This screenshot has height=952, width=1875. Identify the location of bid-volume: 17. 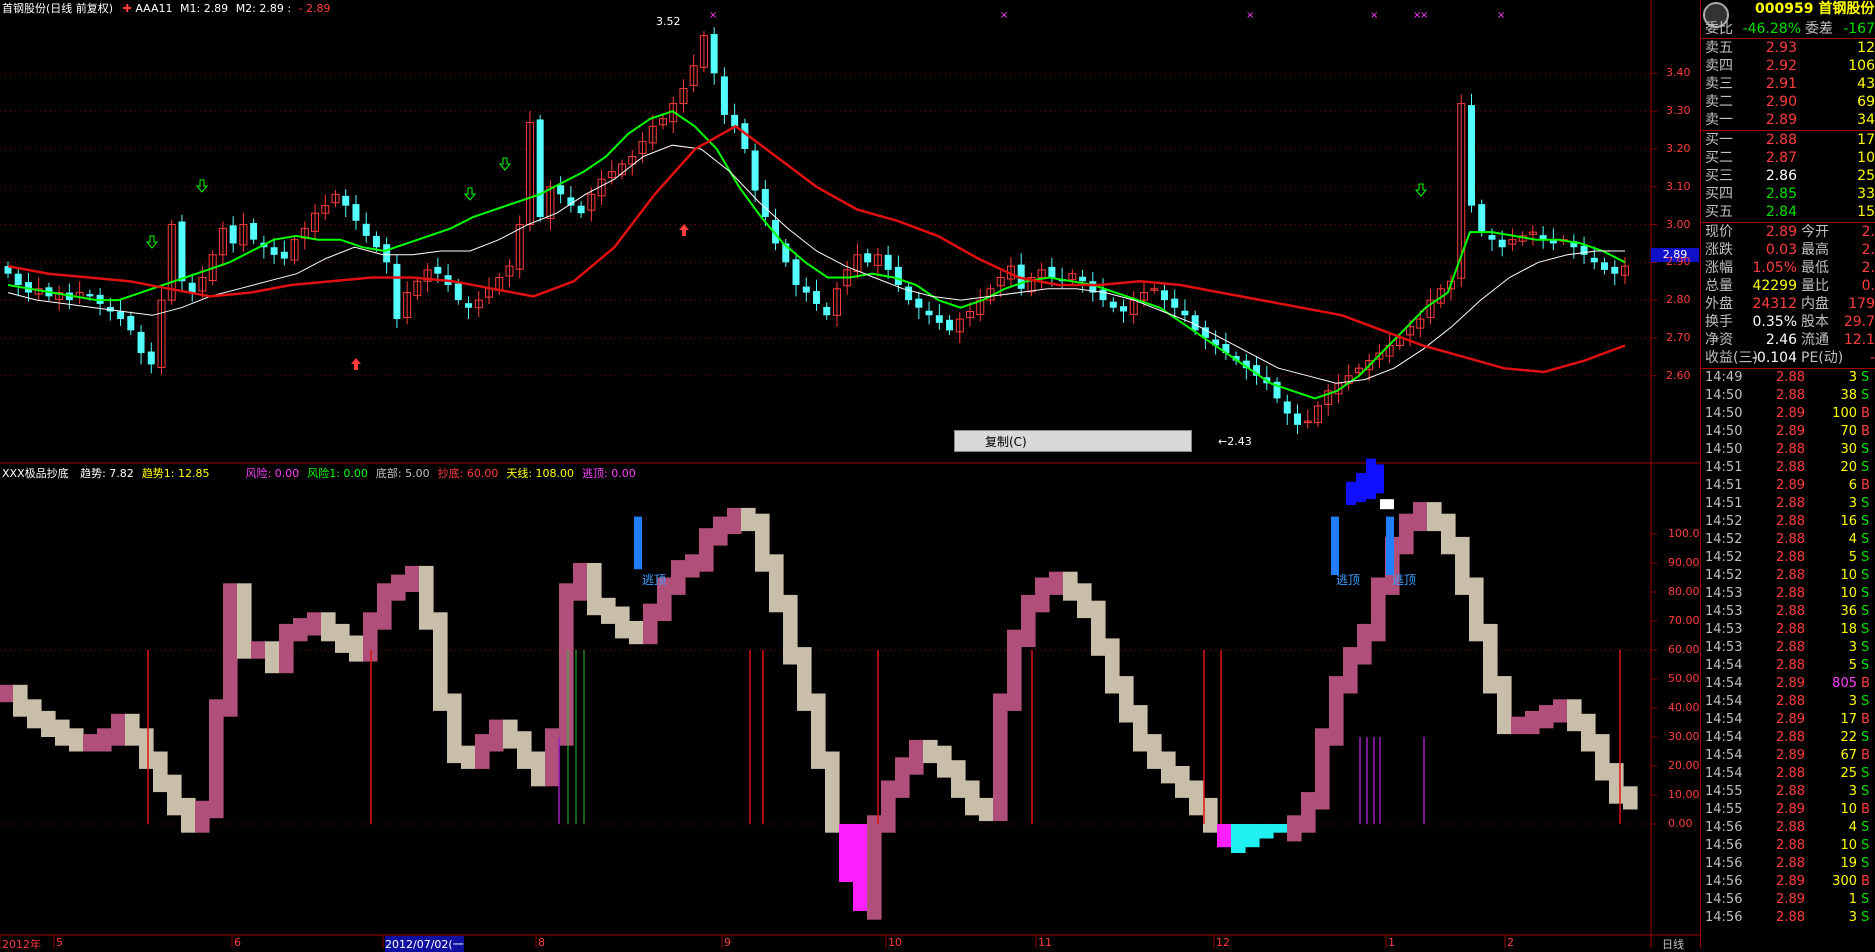
(1866, 140).